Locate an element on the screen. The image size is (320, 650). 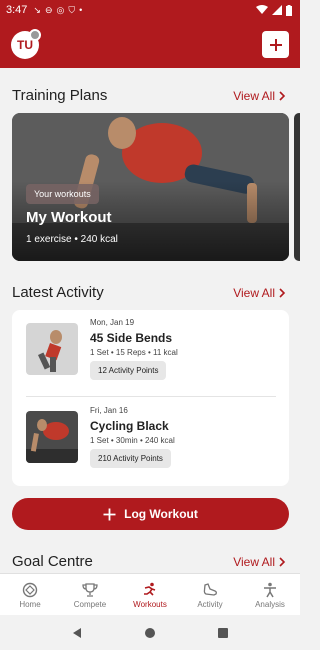
divider is located at coordinates (151, 396).